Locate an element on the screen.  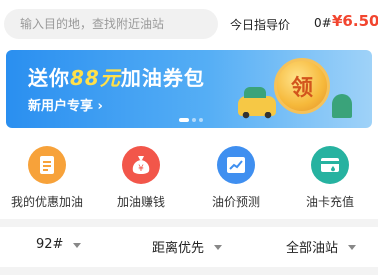
quick-item-earn-money: ¥ 加油赚钱 is located at coordinates (141, 173).